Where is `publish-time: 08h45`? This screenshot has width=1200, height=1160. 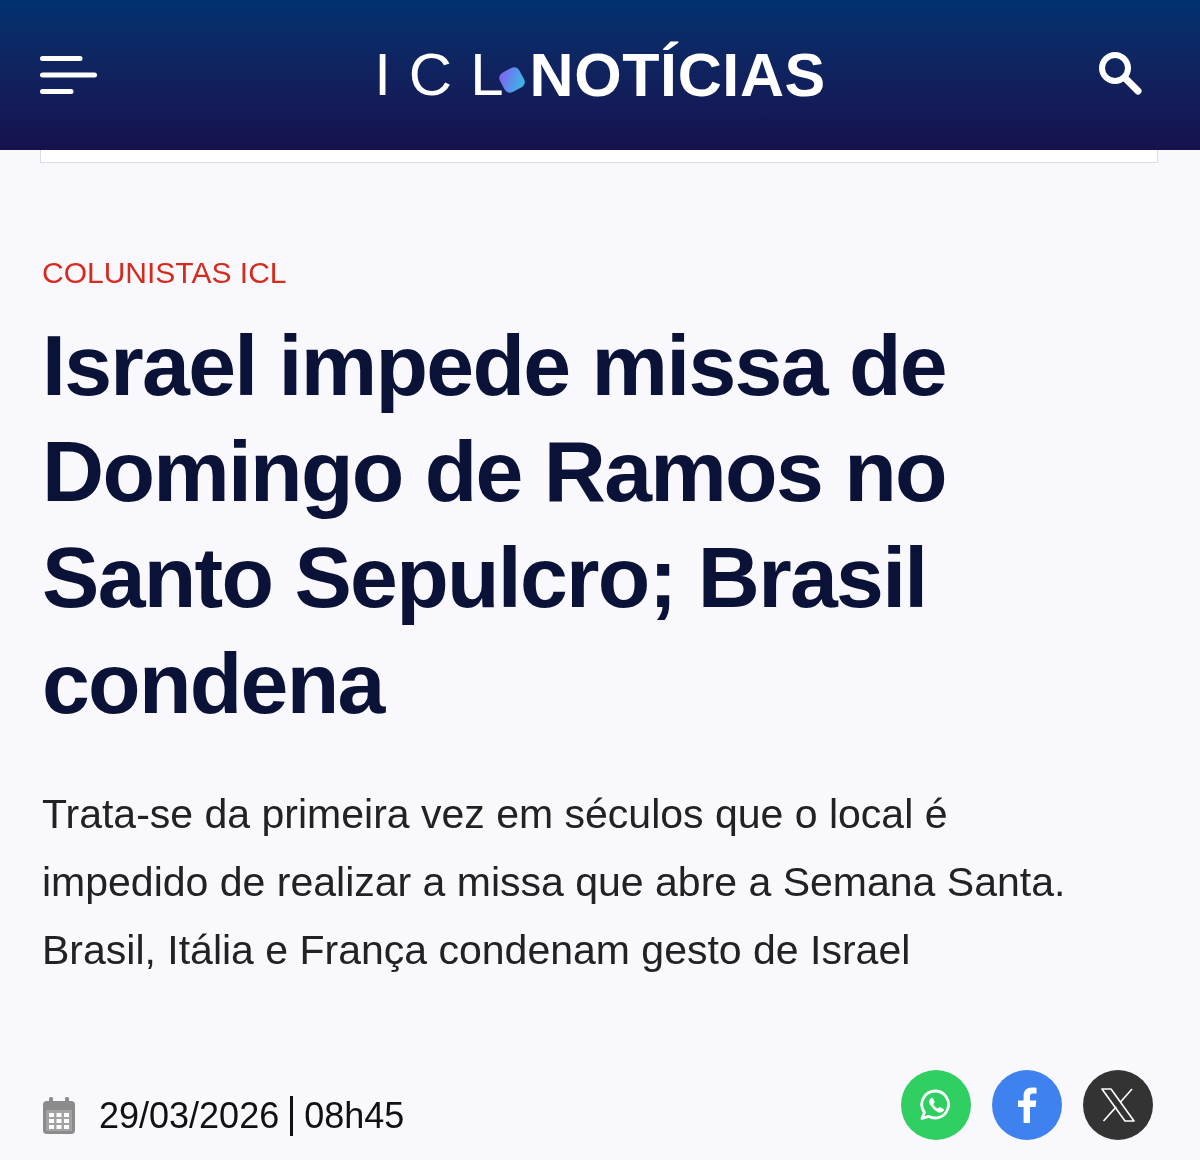 publish-time: 08h45 is located at coordinates (354, 1116).